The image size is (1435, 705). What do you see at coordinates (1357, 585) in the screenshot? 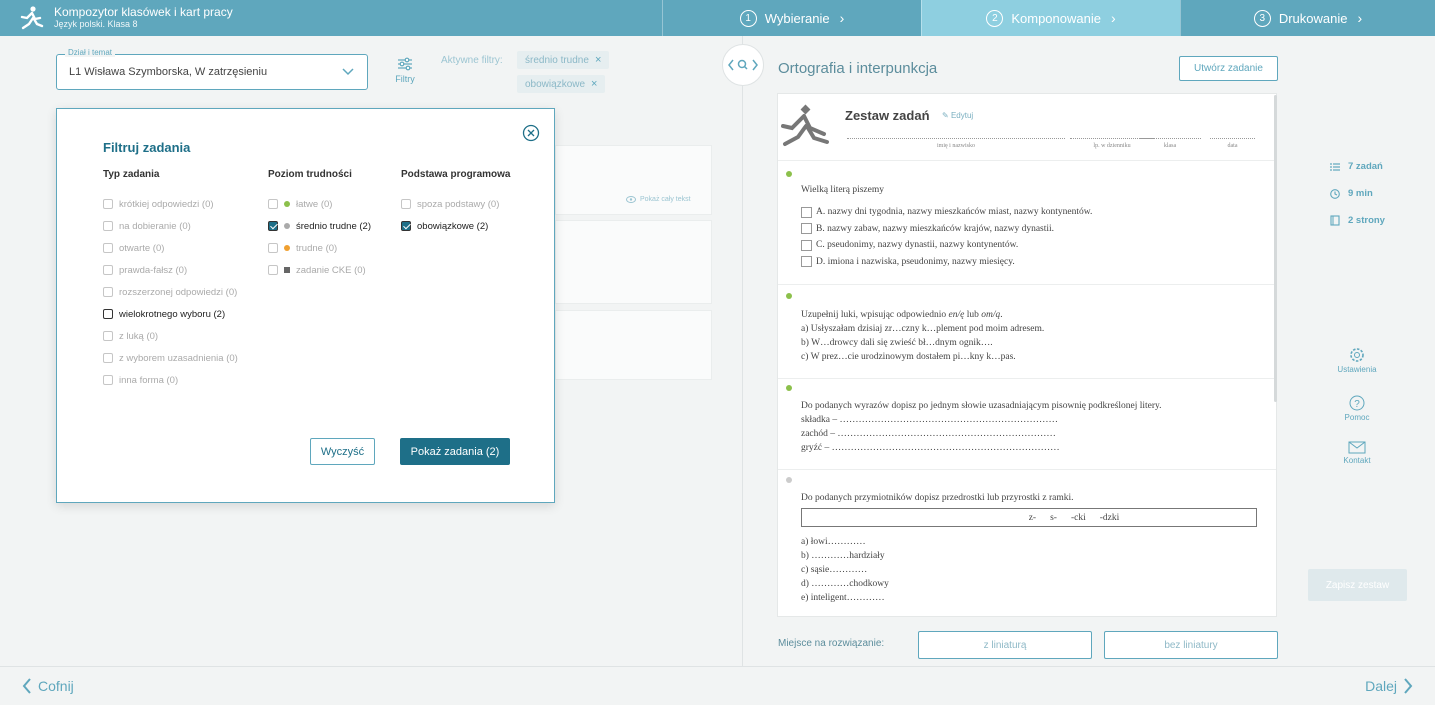
I see `save-set-button: Zapisz zestaw` at bounding box center [1357, 585].